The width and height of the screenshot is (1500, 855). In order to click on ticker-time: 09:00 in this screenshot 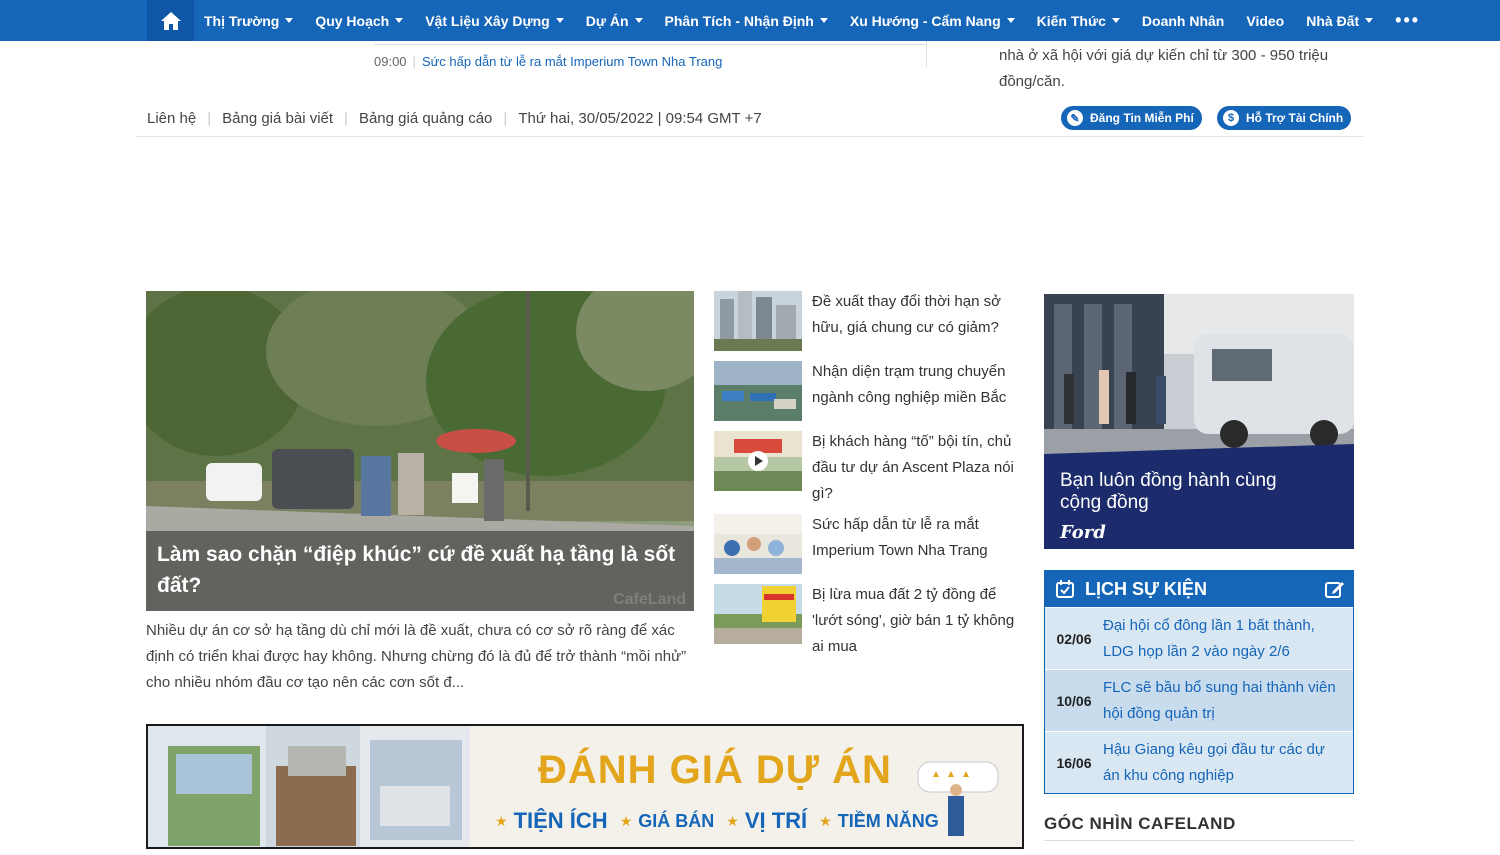, I will do `click(390, 61)`.